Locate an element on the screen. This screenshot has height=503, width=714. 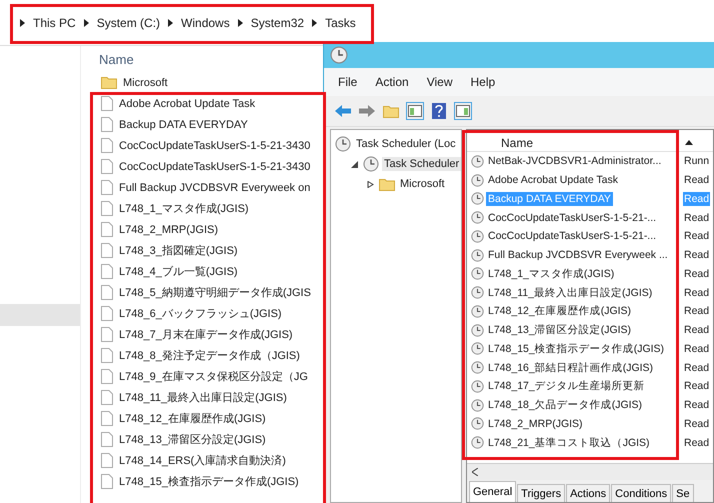
breadcrumb-item: Windows is located at coordinates (205, 23).